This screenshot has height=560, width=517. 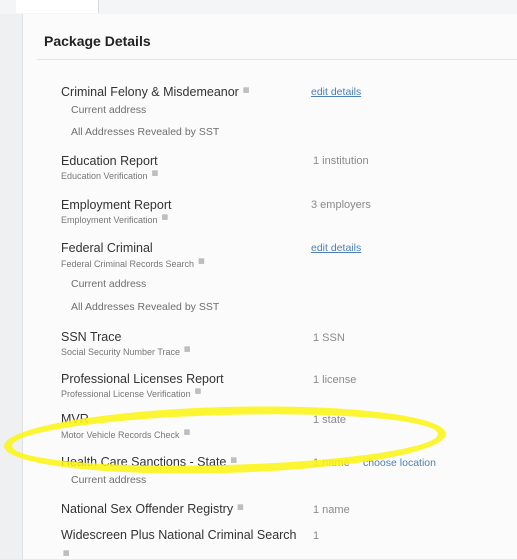 I want to click on choose-location-link: choose location, so click(x=399, y=463).